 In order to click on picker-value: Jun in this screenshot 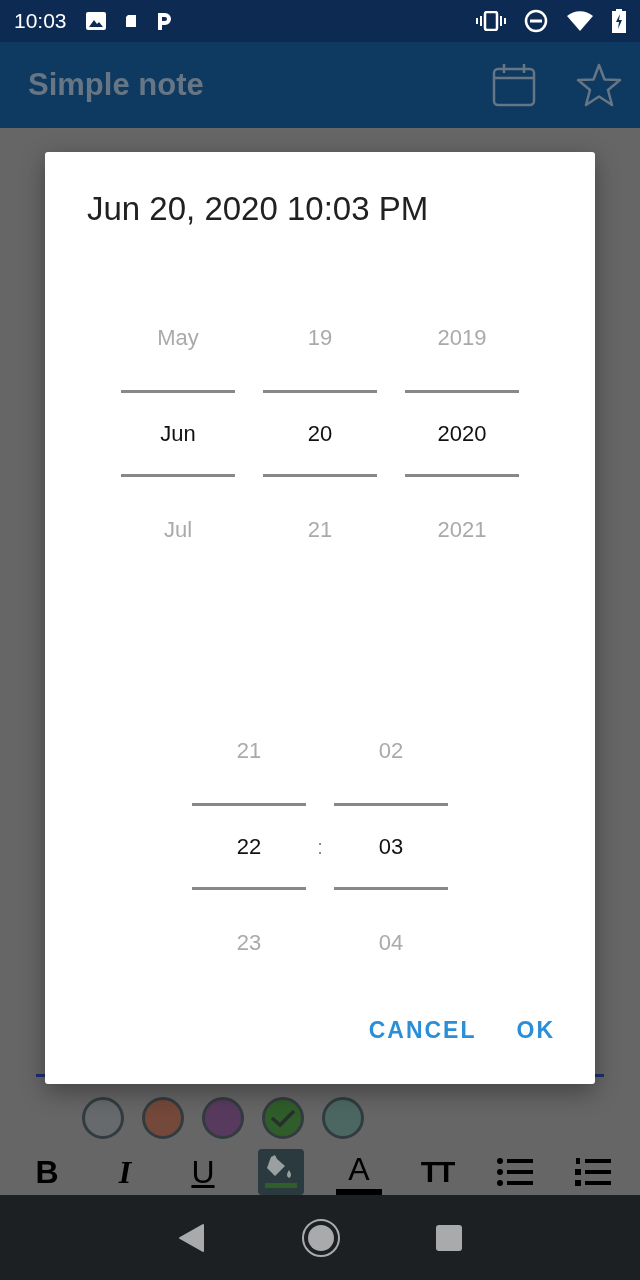, I will do `click(178, 433)`.